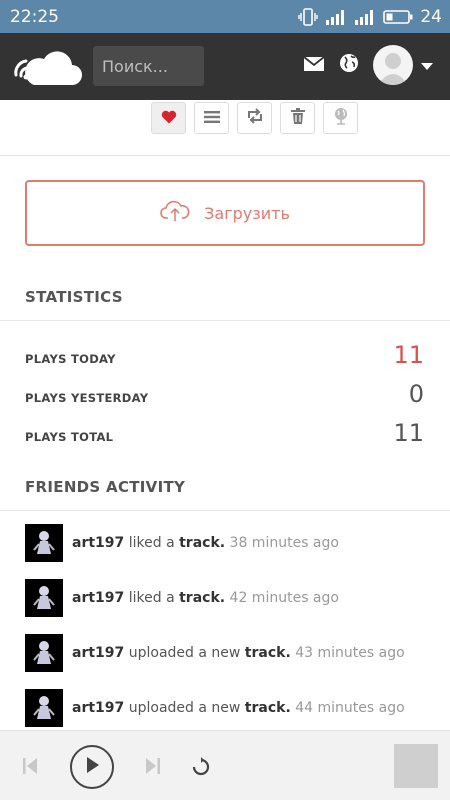  What do you see at coordinates (105, 487) in the screenshot?
I see `friends-activity-title: FRIENDS ACTIVITY` at bounding box center [105, 487].